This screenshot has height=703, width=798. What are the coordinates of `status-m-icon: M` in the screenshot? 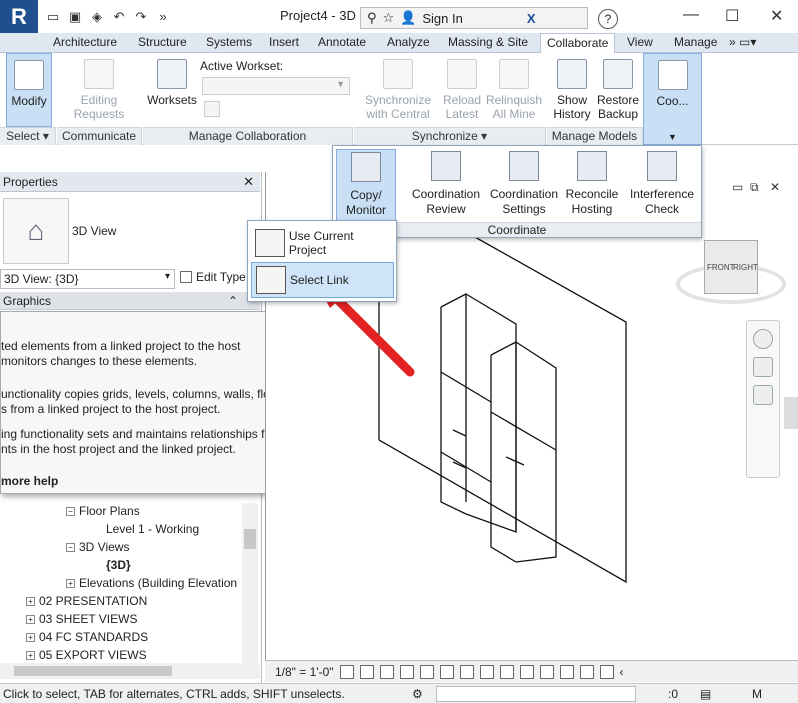 It's located at (757, 694).